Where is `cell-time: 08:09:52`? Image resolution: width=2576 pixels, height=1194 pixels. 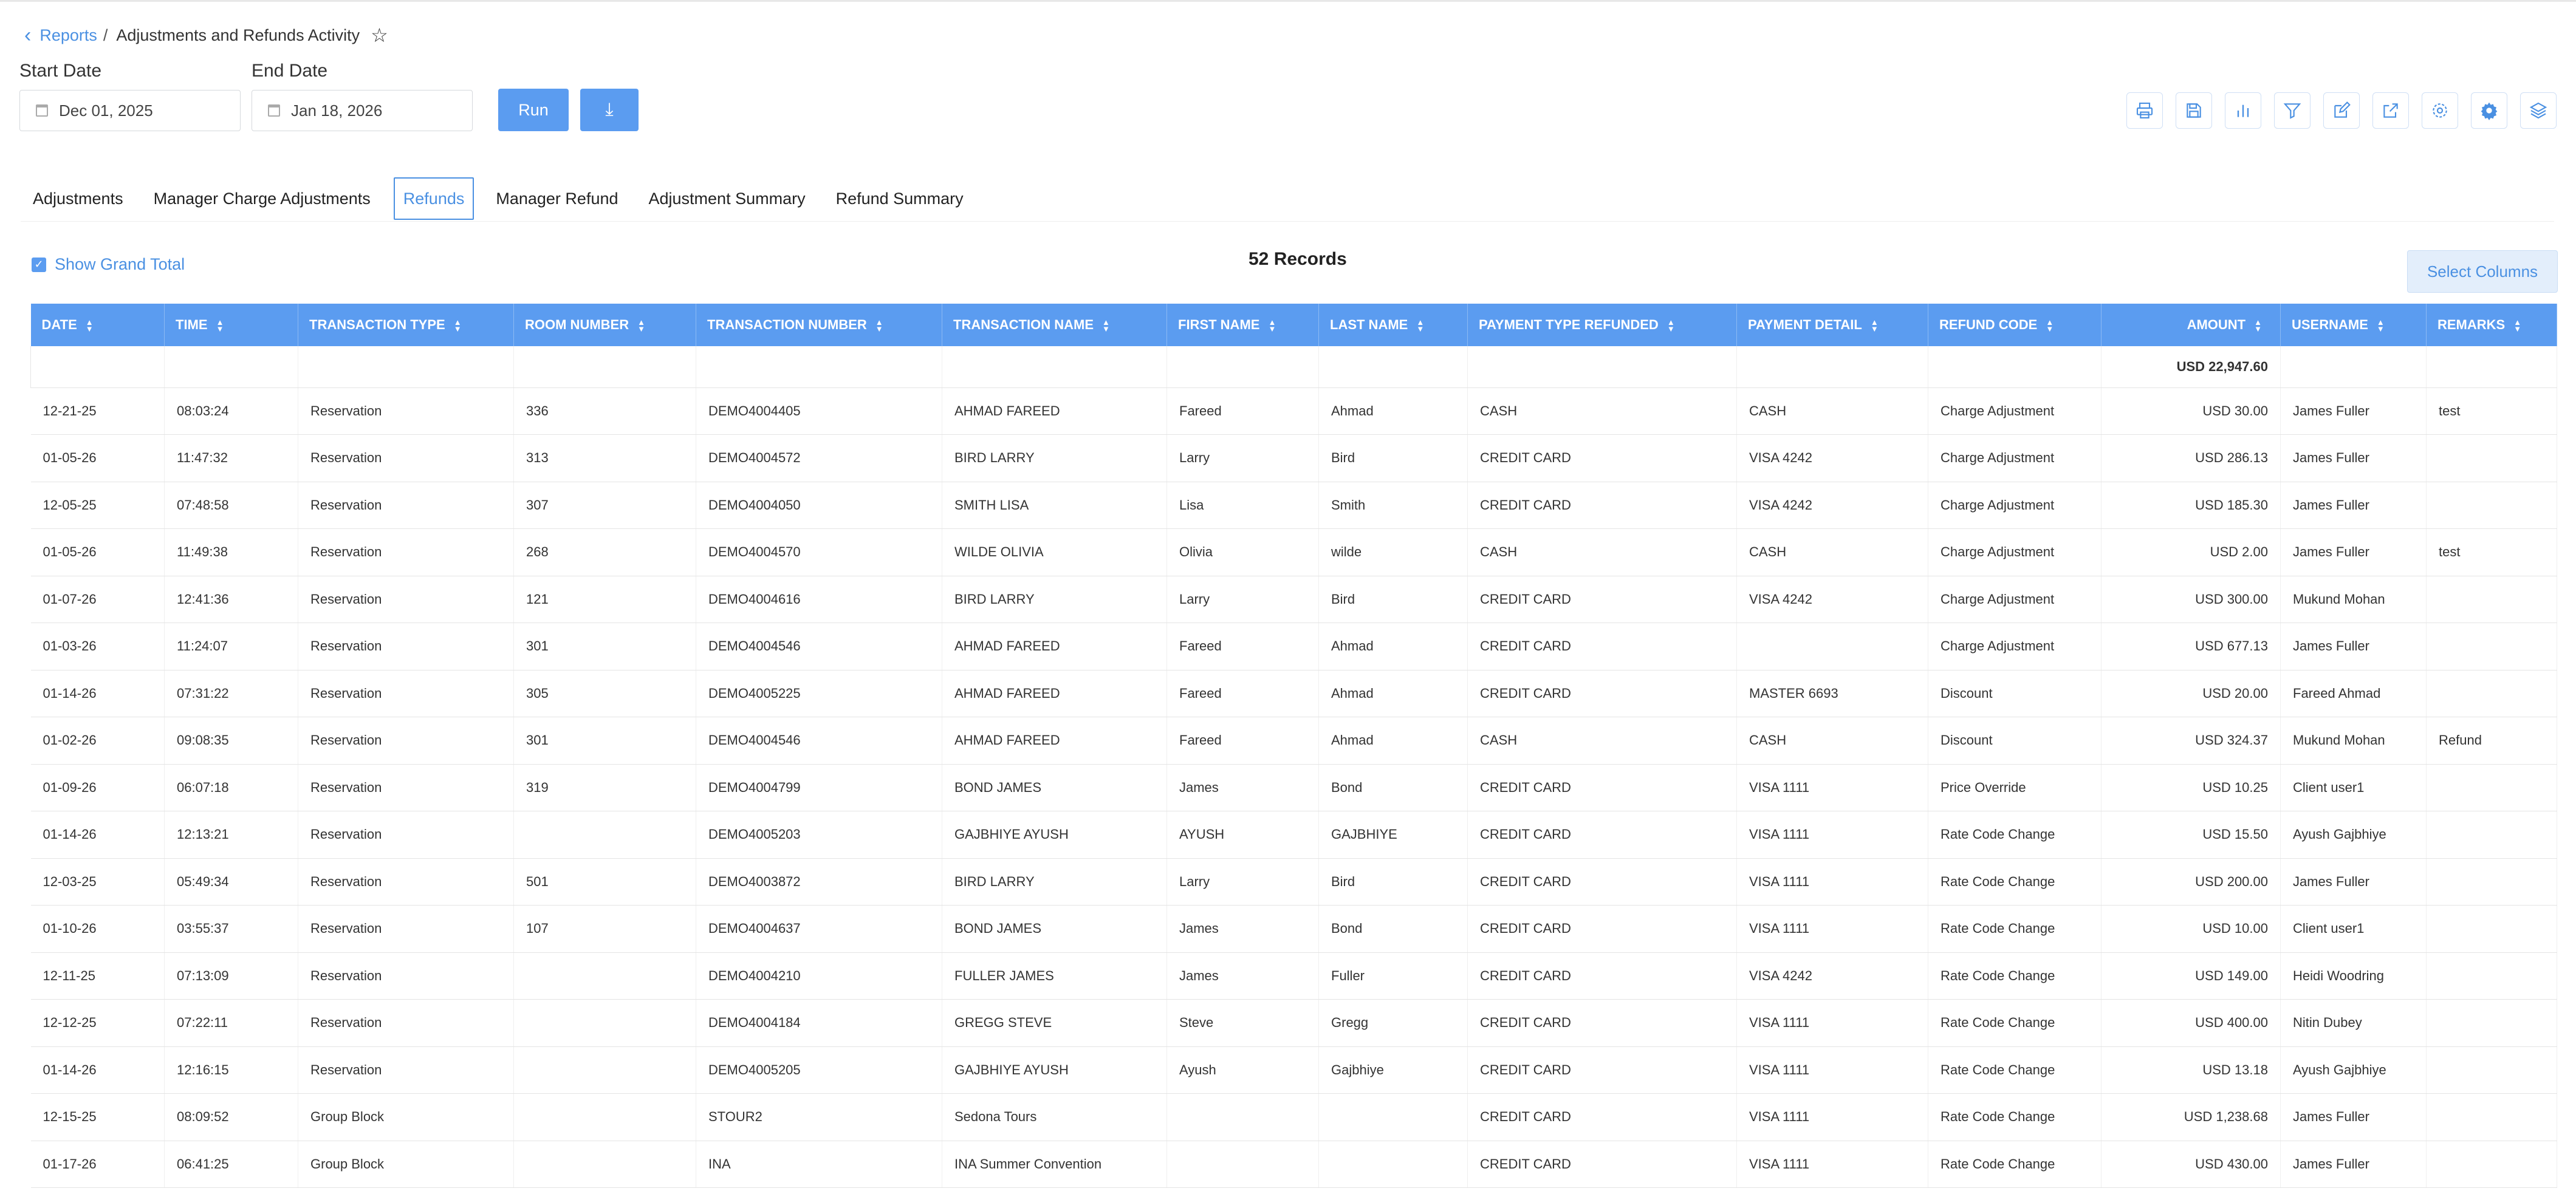
cell-time: 08:09:52 is located at coordinates (231, 1117).